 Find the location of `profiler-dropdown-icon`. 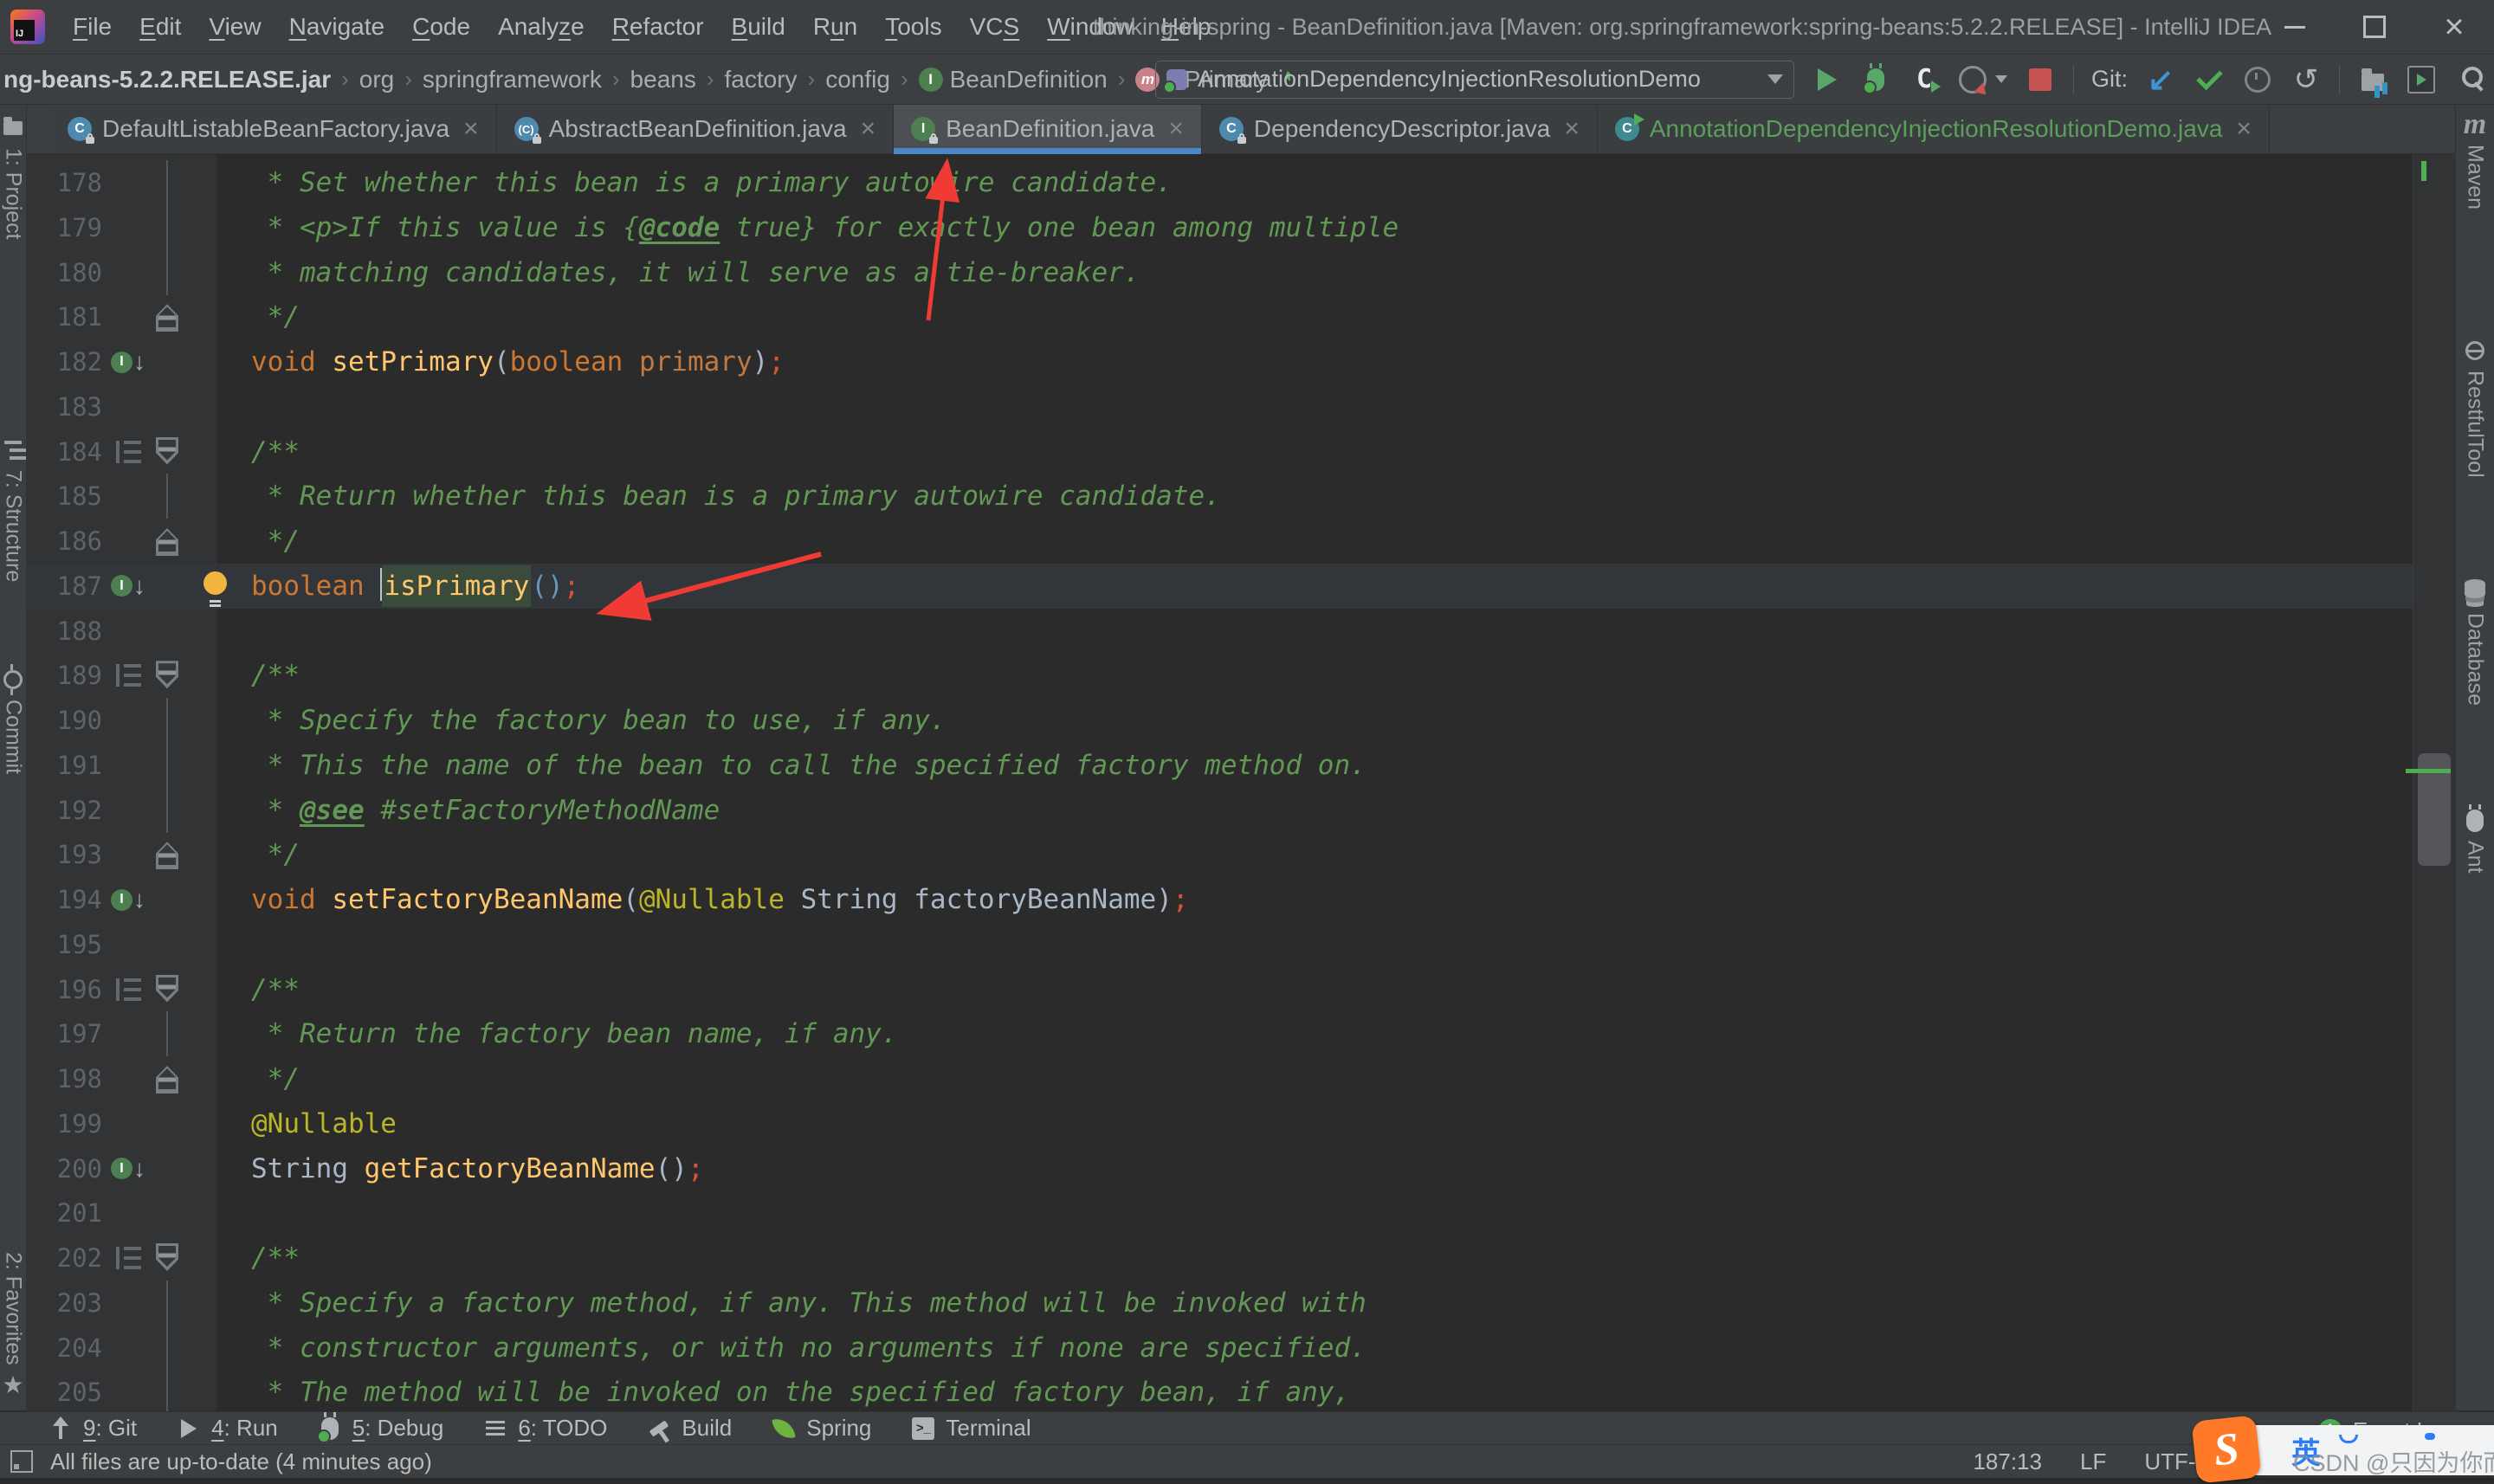

profiler-dropdown-icon is located at coordinates (2000, 79).